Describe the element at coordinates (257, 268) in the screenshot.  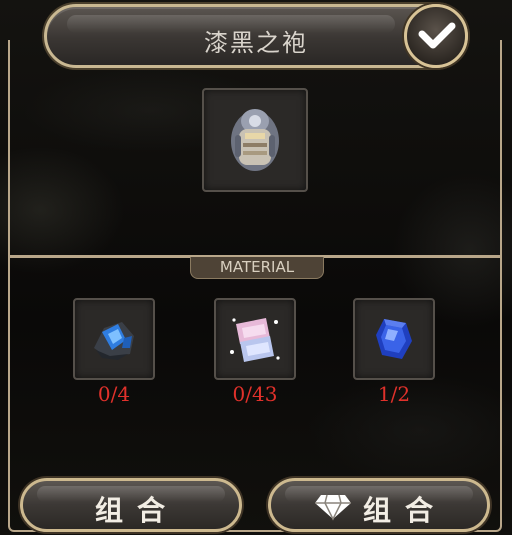
I see `material-section-label: MATERIAL` at that location.